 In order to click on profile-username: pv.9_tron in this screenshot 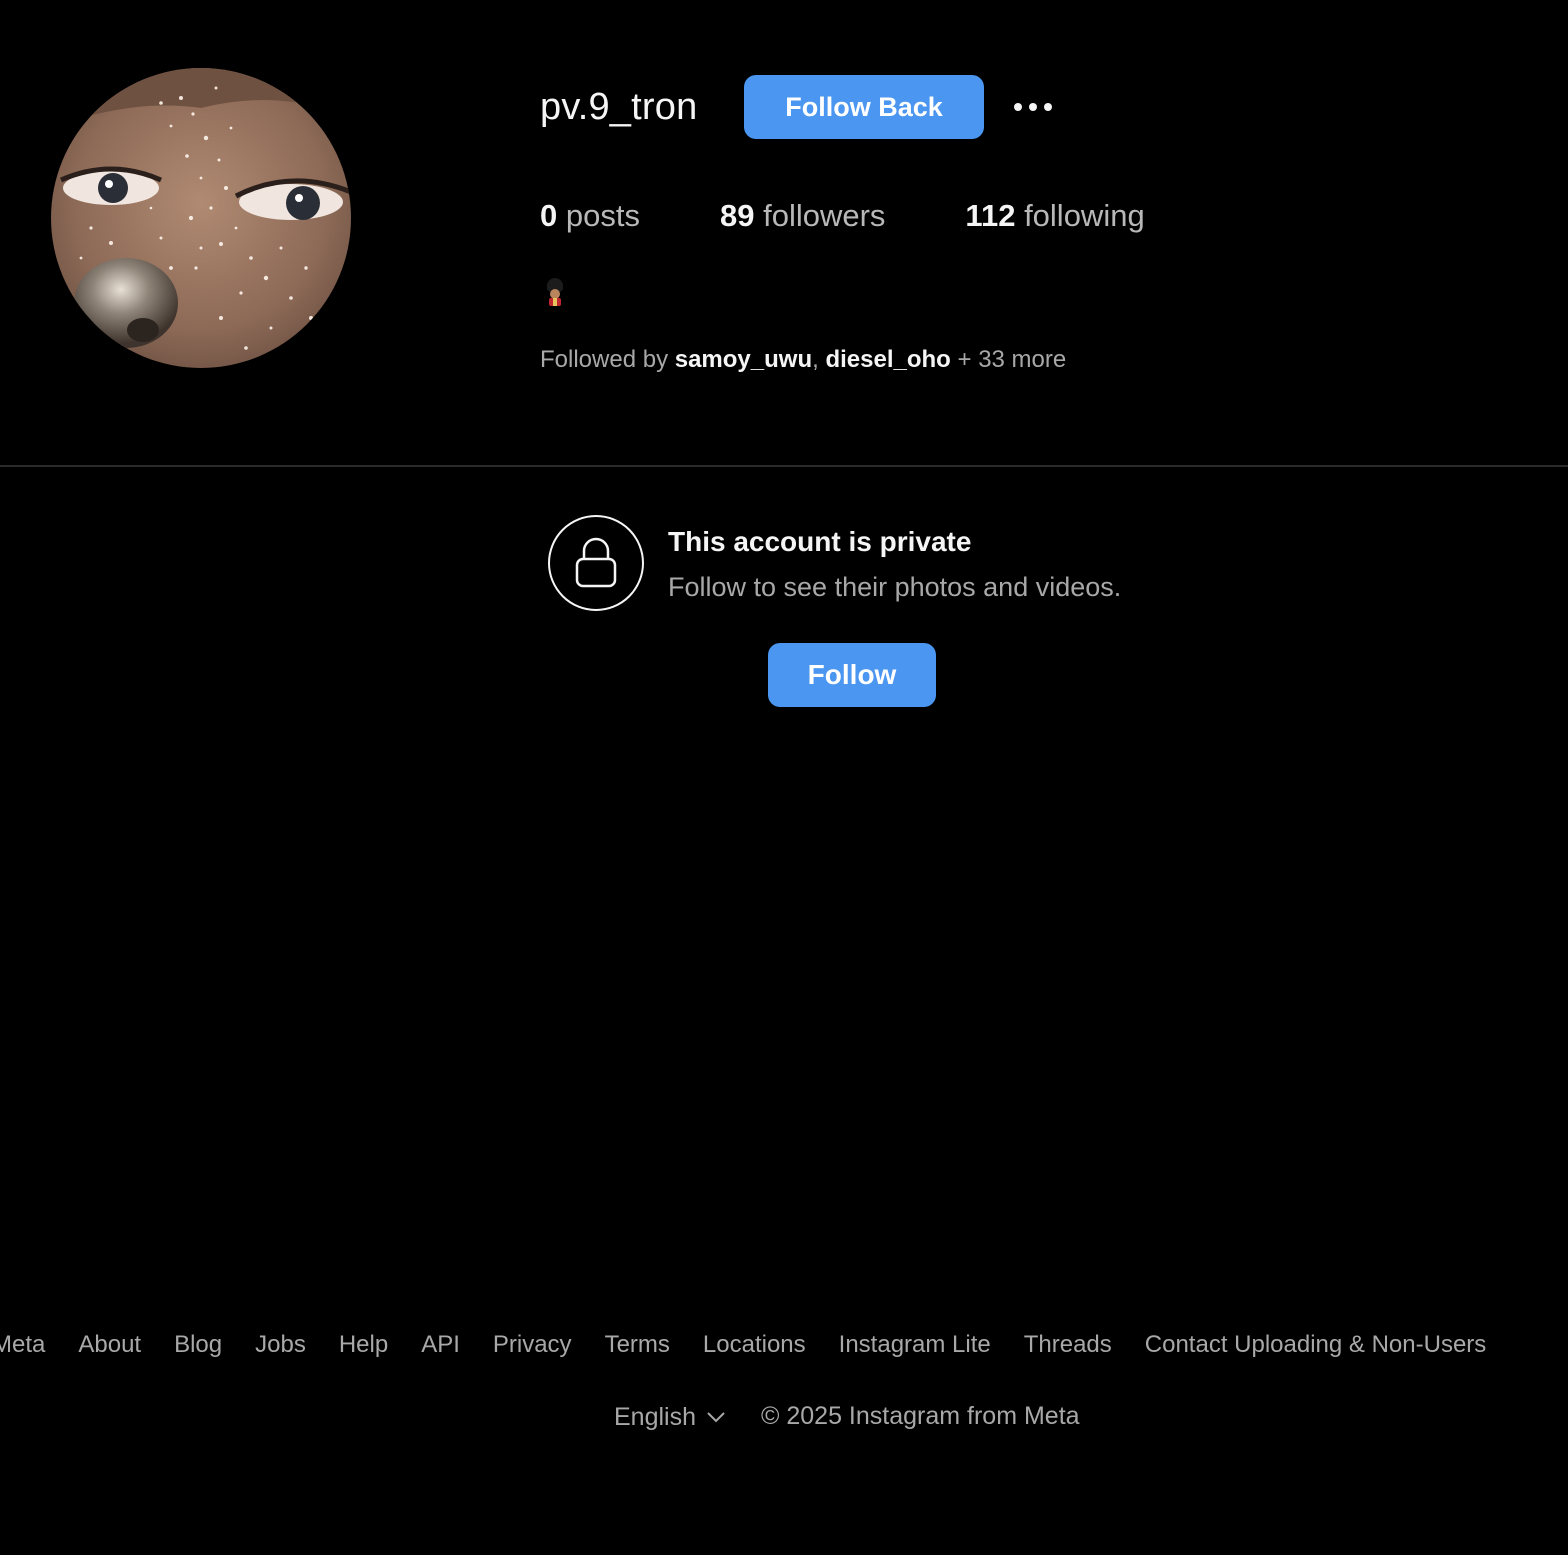, I will do `click(619, 107)`.